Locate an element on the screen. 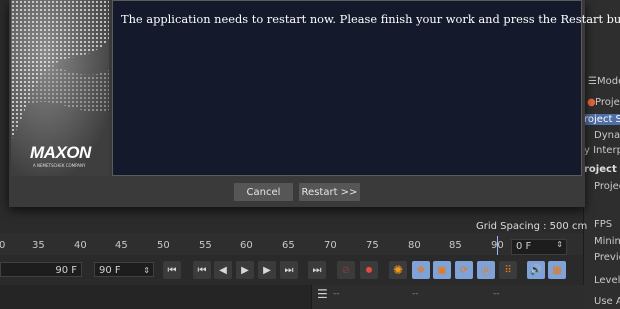  previous-key-button: ⏮ is located at coordinates (202, 270).